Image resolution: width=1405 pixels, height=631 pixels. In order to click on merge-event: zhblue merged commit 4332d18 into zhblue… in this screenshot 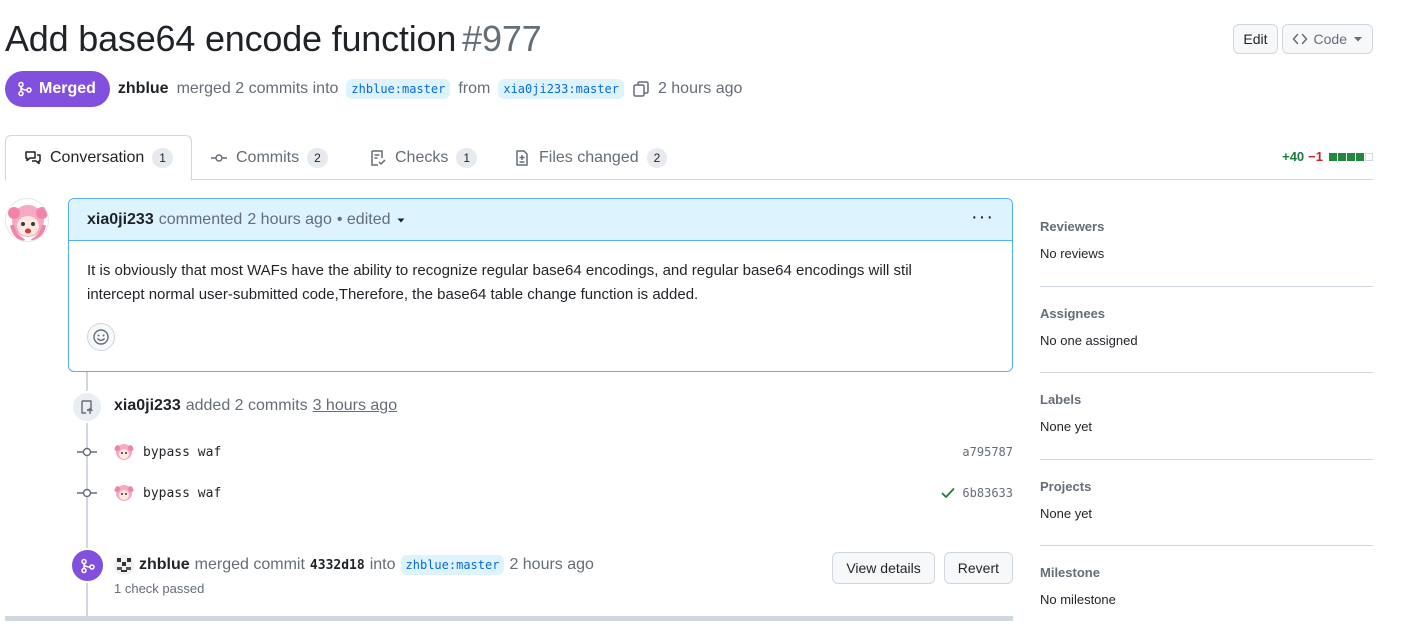, I will do `click(354, 565)`.